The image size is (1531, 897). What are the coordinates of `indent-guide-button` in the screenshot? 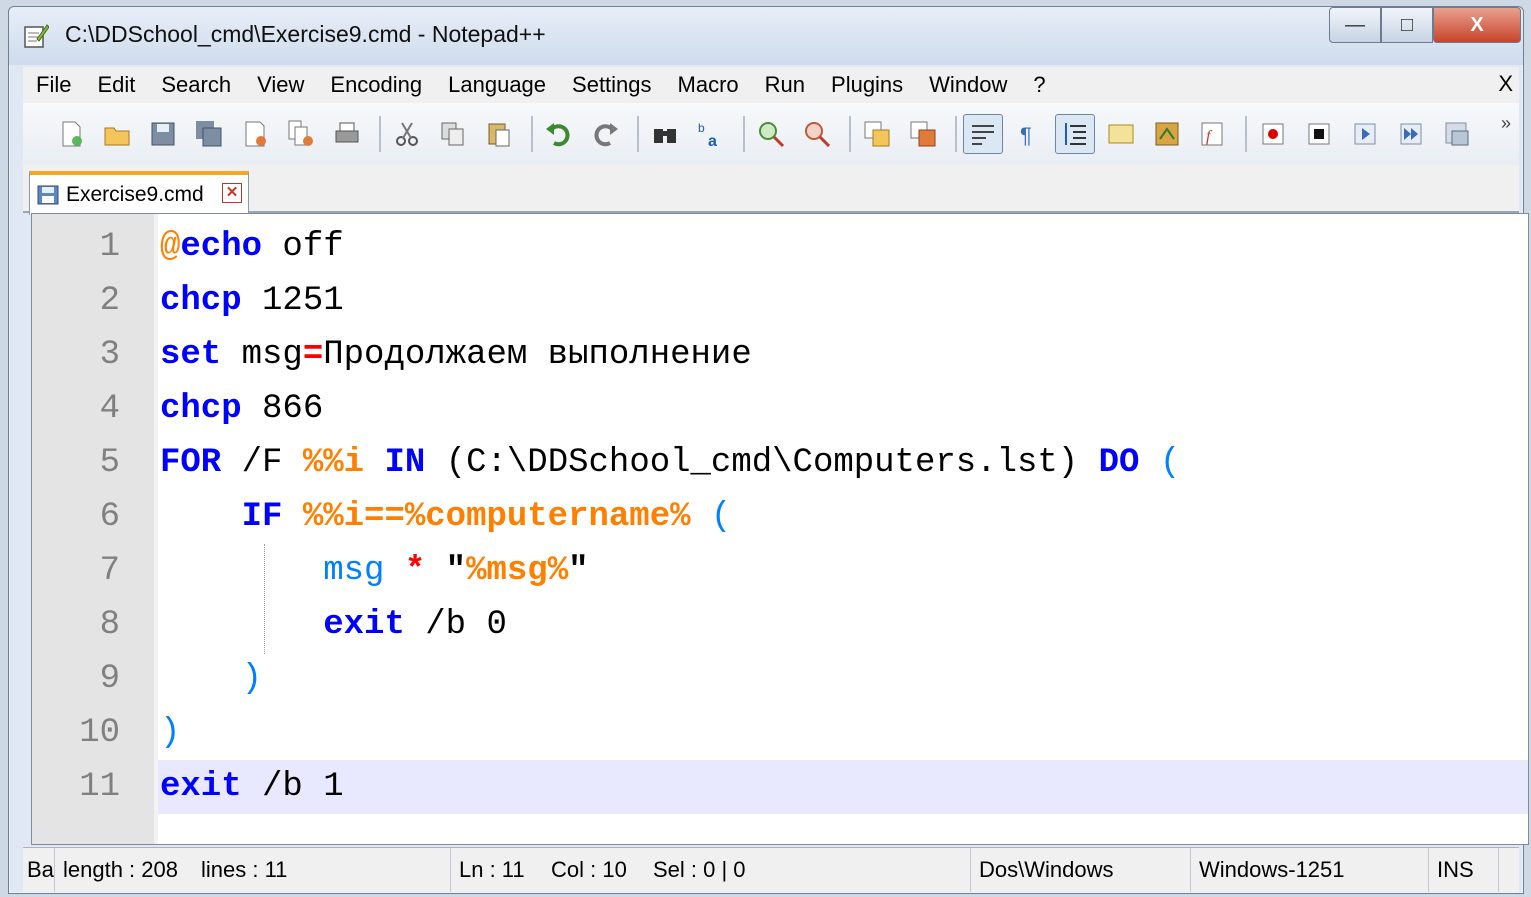 It's located at (1075, 134).